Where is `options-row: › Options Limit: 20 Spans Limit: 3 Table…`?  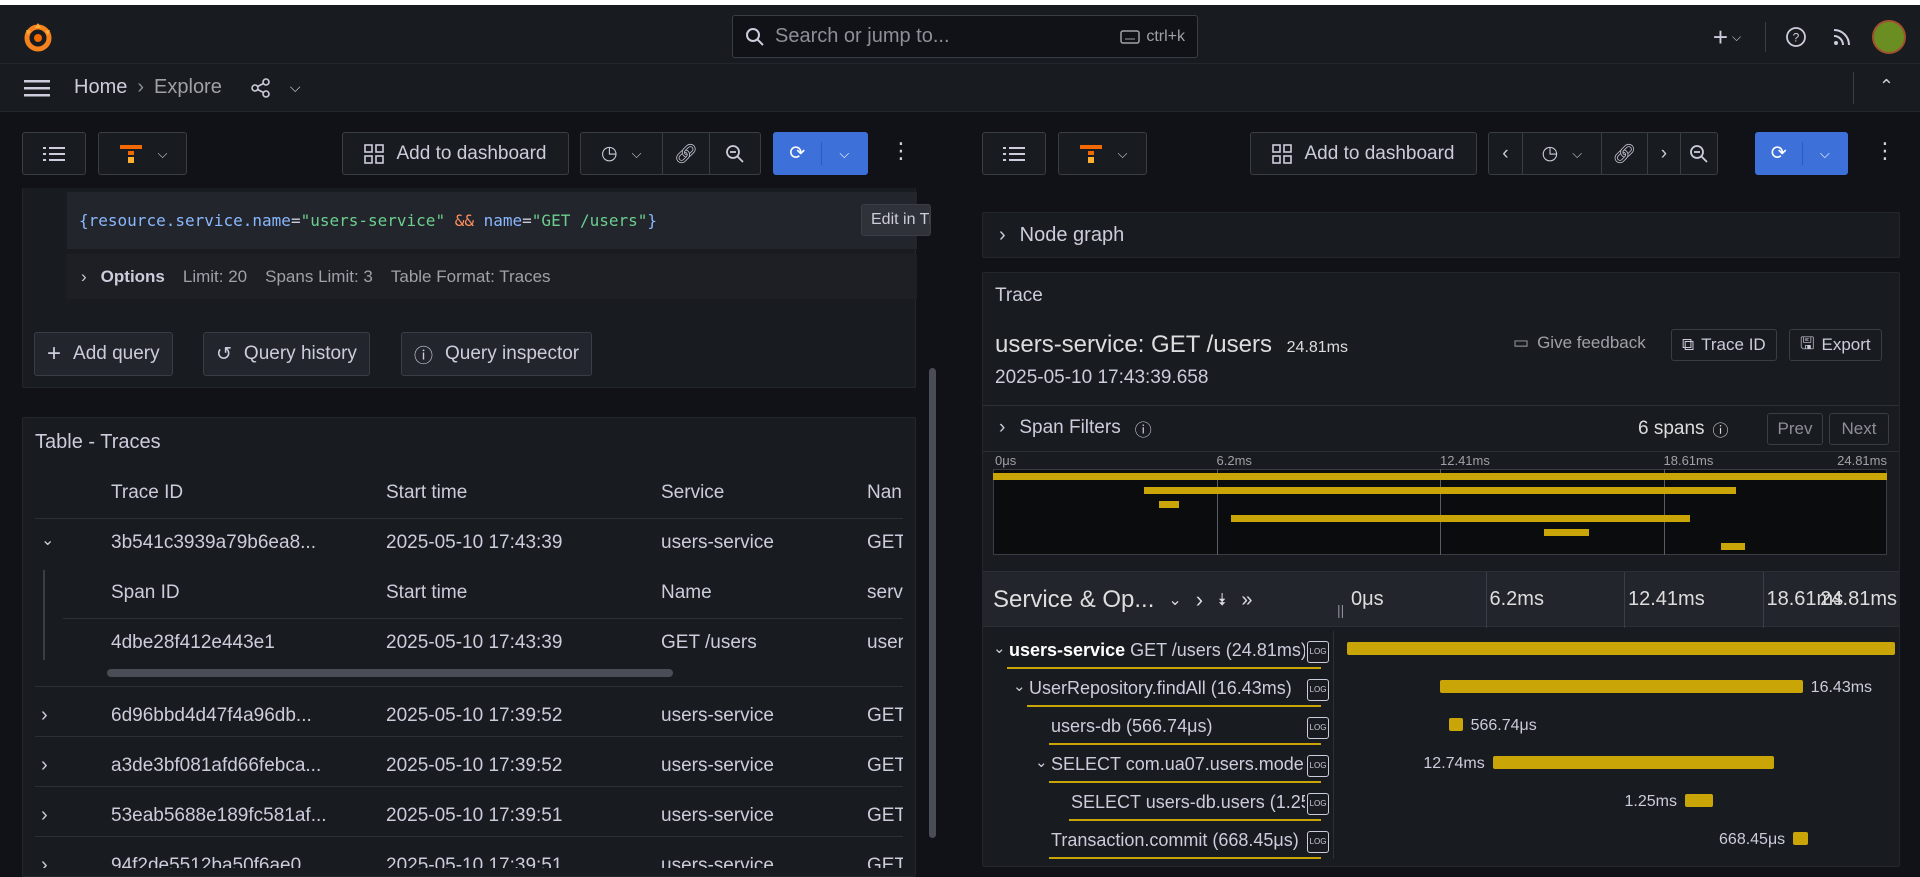
options-row: › Options Limit: 20 Spans Limit: 3 Table… is located at coordinates (492, 276).